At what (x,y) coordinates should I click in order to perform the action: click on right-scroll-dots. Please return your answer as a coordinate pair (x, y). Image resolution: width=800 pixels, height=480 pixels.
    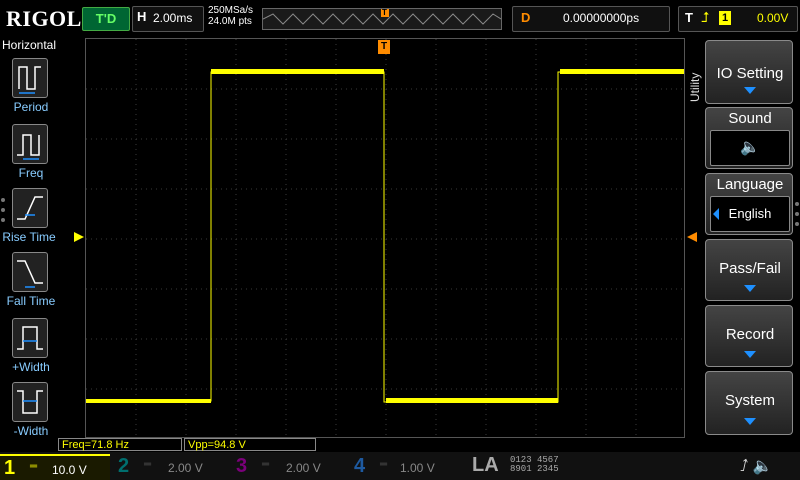
    Looking at the image, I should click on (797, 215).